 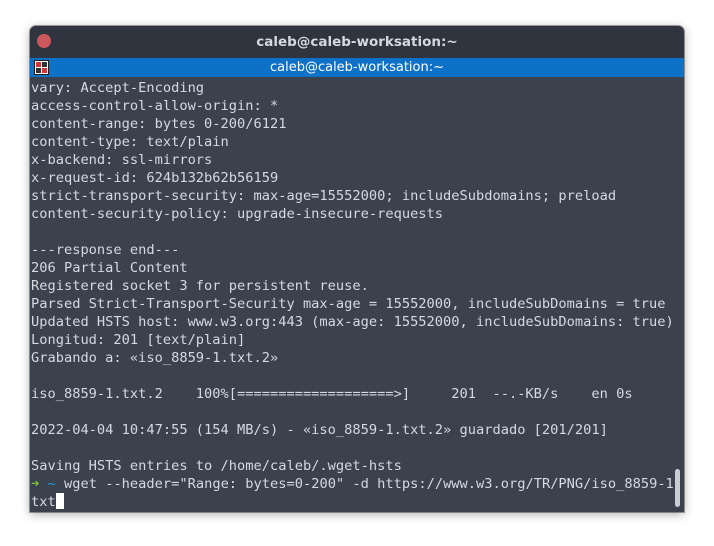 I want to click on text-cursor, so click(x=59, y=501).